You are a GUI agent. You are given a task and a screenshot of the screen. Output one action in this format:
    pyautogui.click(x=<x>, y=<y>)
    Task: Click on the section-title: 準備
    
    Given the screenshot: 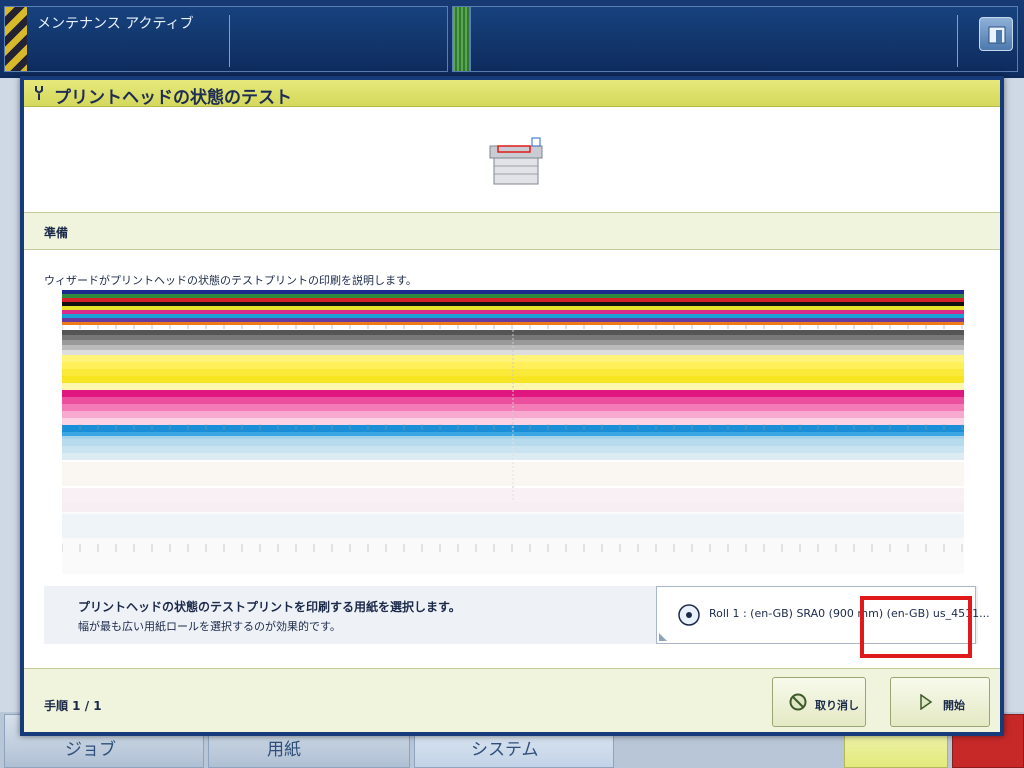 What is the action you would take?
    pyautogui.click(x=56, y=233)
    